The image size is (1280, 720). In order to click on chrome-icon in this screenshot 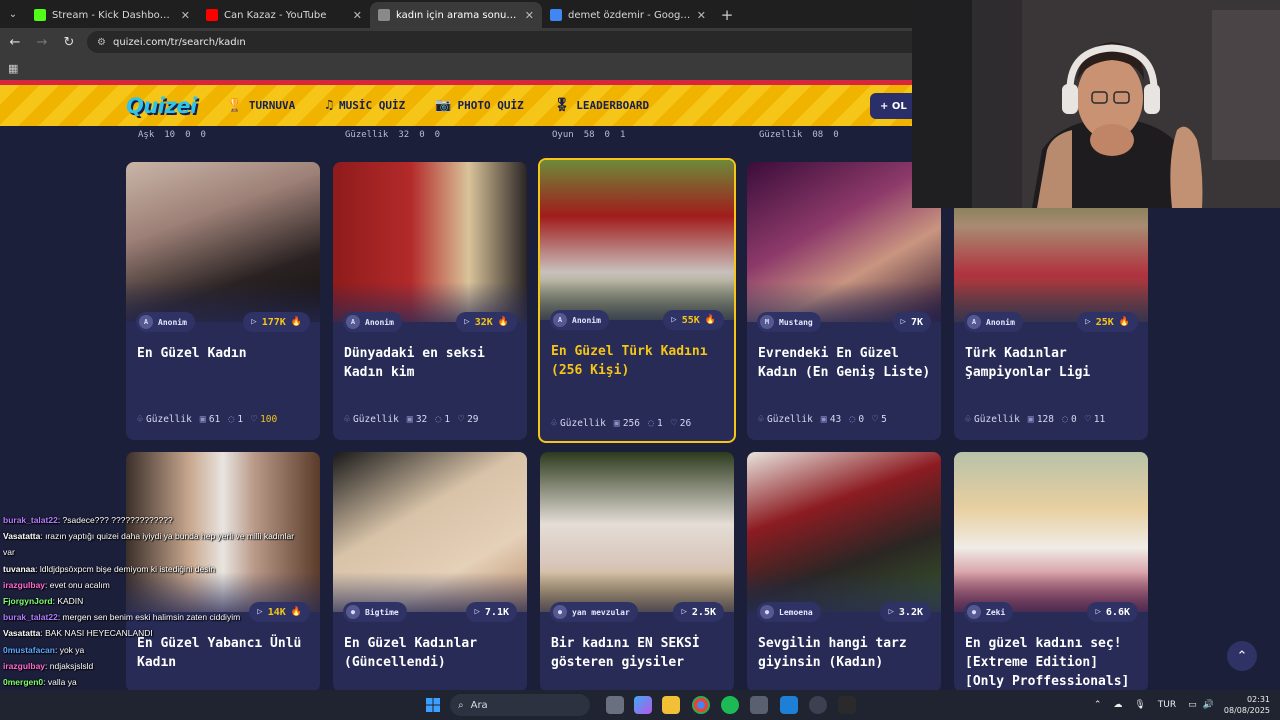, I will do `click(701, 705)`.